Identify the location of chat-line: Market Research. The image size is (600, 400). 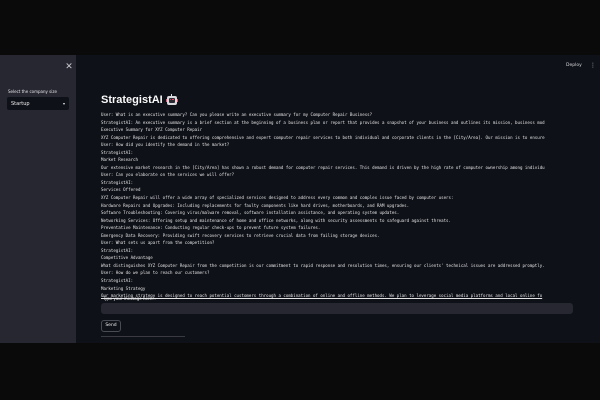
(338, 160).